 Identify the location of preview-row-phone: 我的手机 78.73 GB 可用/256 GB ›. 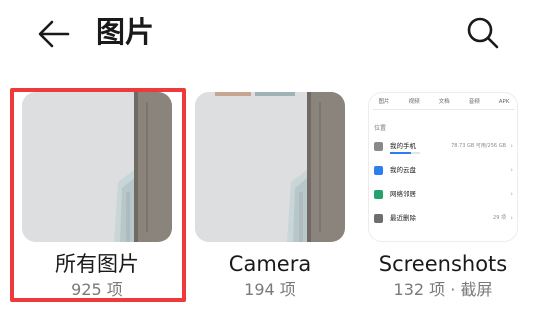
(444, 147).